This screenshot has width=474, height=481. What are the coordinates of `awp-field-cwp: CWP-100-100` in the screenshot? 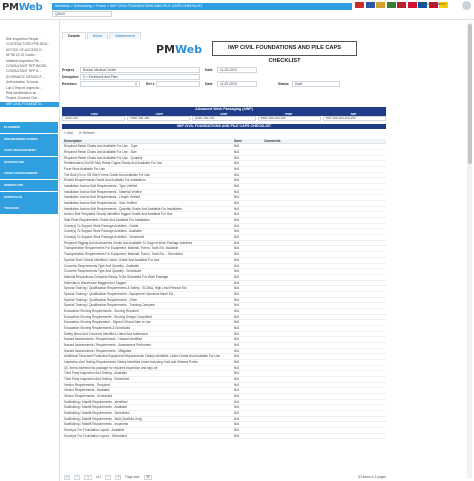 It's located at (159, 118).